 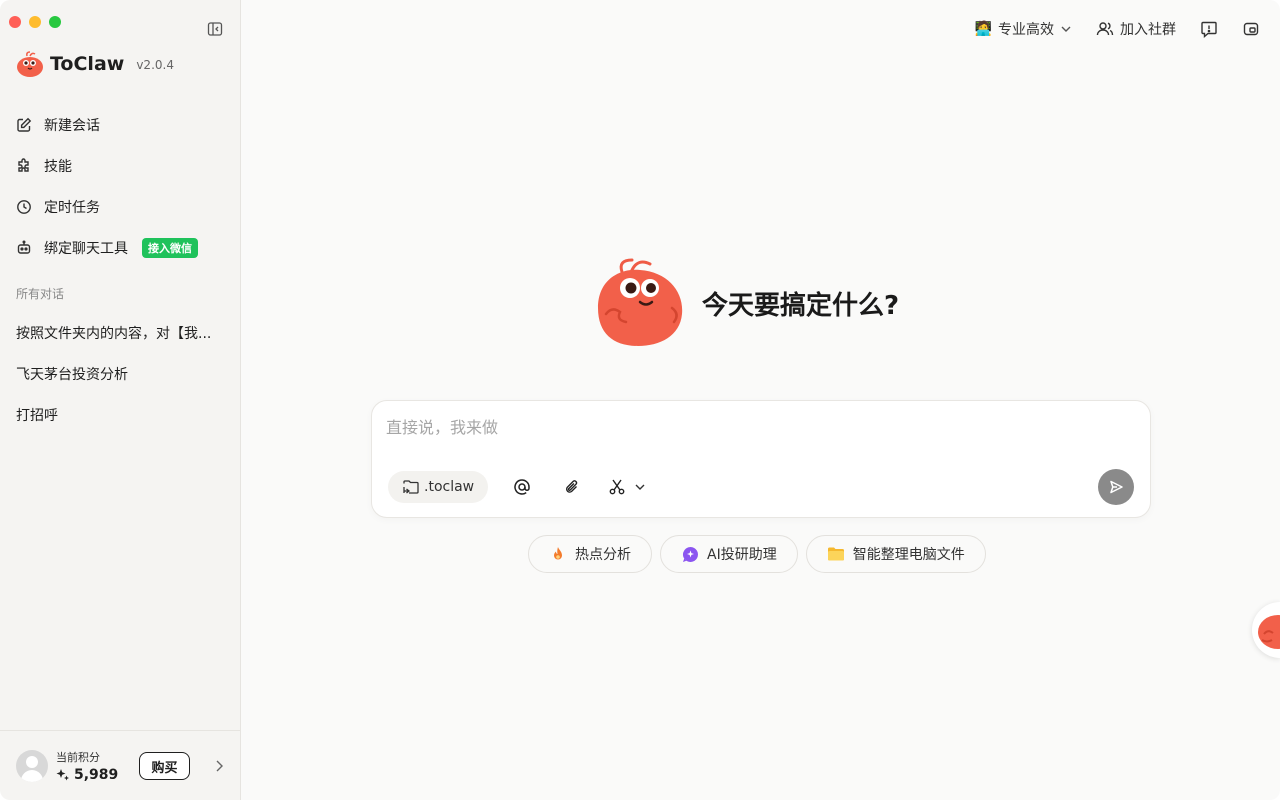 I want to click on attach-button, so click(x=572, y=487).